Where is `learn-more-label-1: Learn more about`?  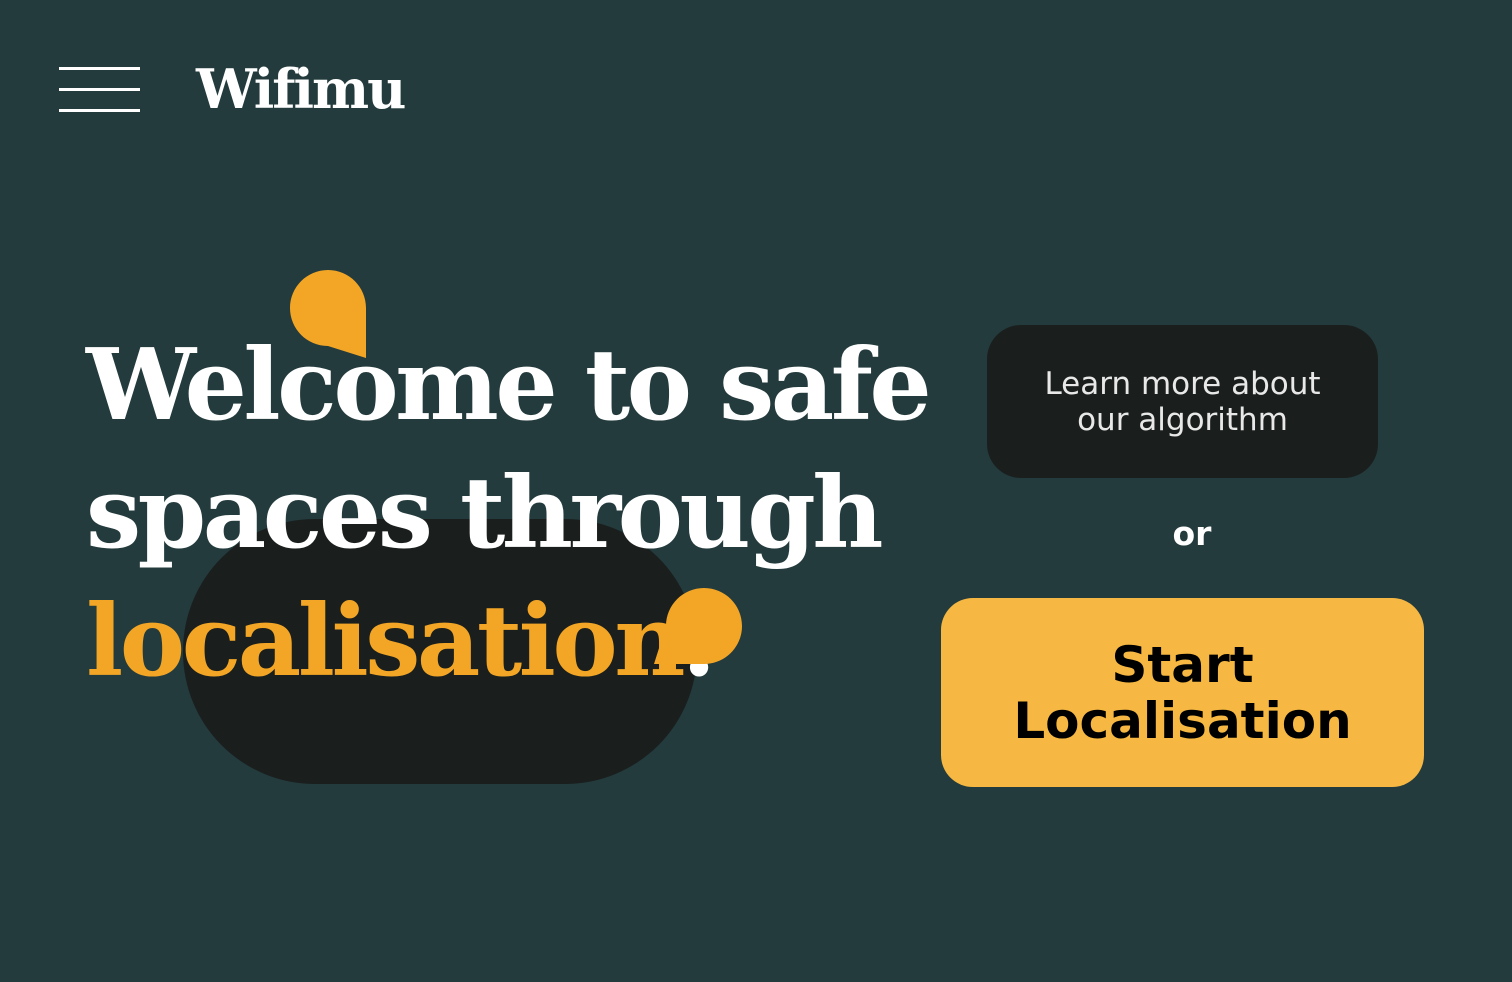
learn-more-label-1: Learn more about is located at coordinates (1182, 383).